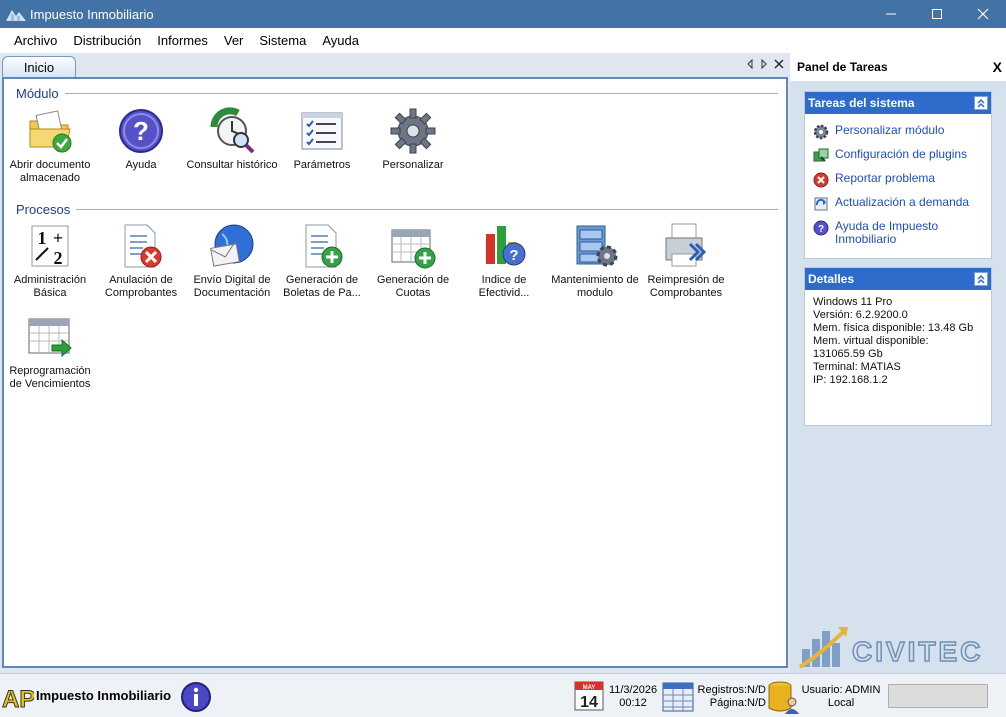 The height and width of the screenshot is (717, 1006). What do you see at coordinates (860, 315) in the screenshot?
I see `detail-version: Versión: 6.2.9200.0` at bounding box center [860, 315].